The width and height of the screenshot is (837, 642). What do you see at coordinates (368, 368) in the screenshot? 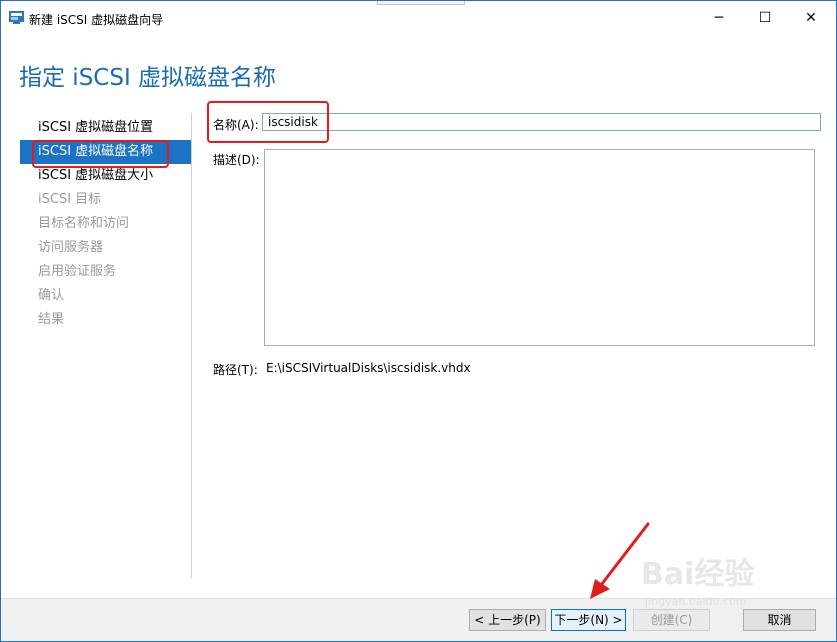
I see `path-value: E:\iSCSIVirtualDisks\iscsidisk.vhdx` at bounding box center [368, 368].